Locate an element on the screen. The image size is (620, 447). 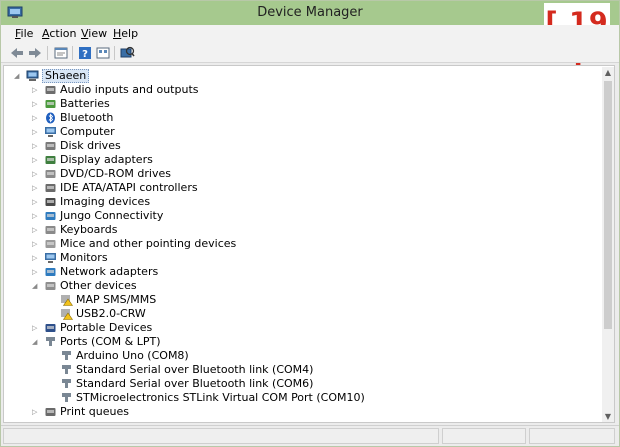
tree-item-label: Keyboards is located at coordinates (89, 229).